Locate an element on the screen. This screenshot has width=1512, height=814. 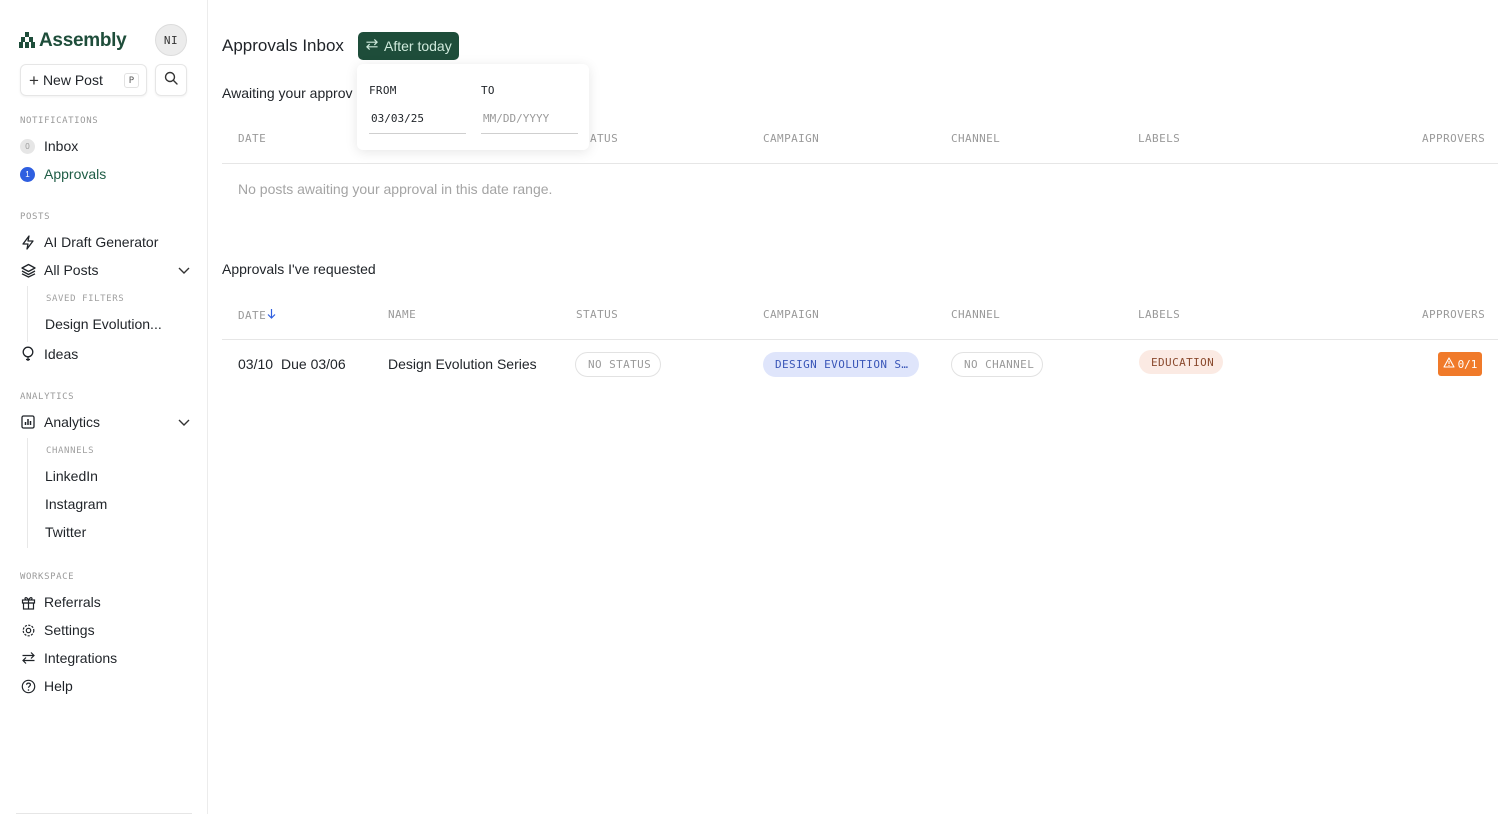
sidebar-item-help: Help is located at coordinates (105, 686).